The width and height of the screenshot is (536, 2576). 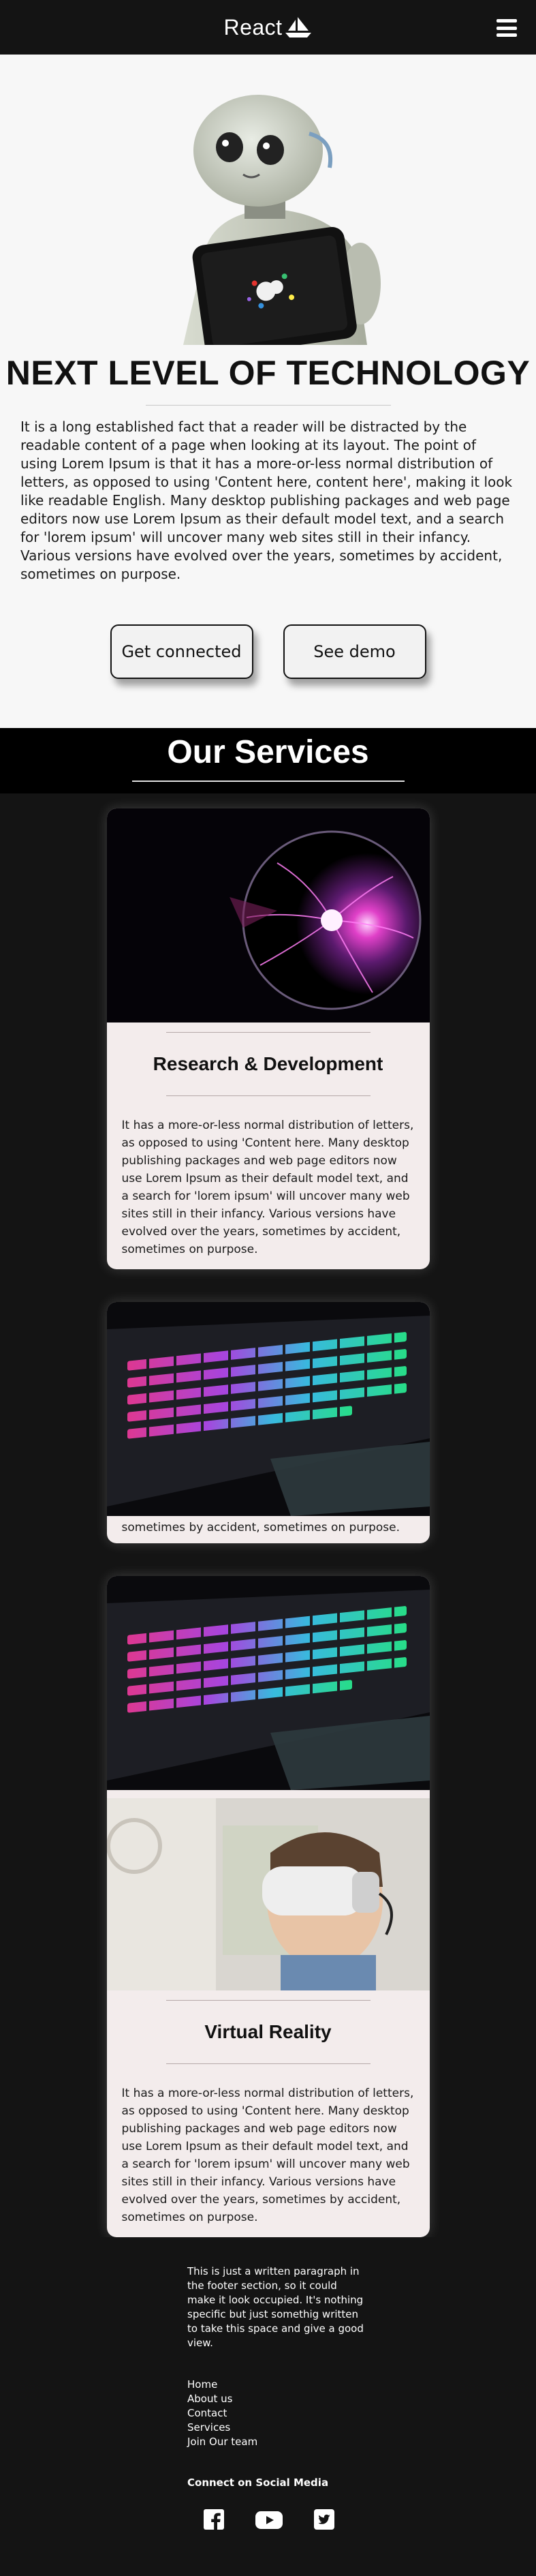 What do you see at coordinates (268, 1894) in the screenshot?
I see `vr-headset-image` at bounding box center [268, 1894].